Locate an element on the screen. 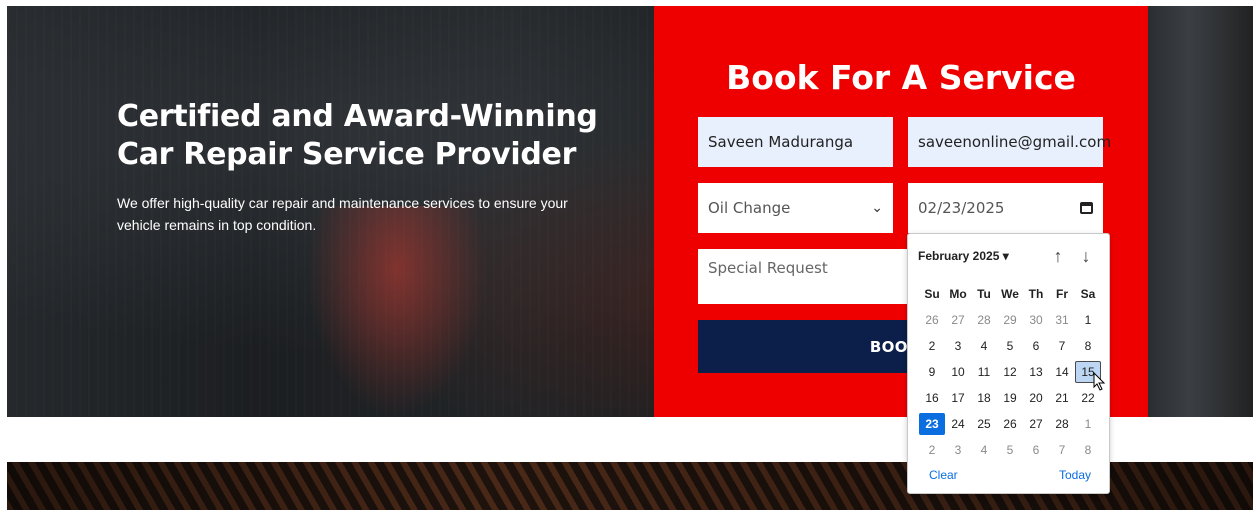 The image size is (1253, 510). calendar-day: 17 is located at coordinates (958, 398).